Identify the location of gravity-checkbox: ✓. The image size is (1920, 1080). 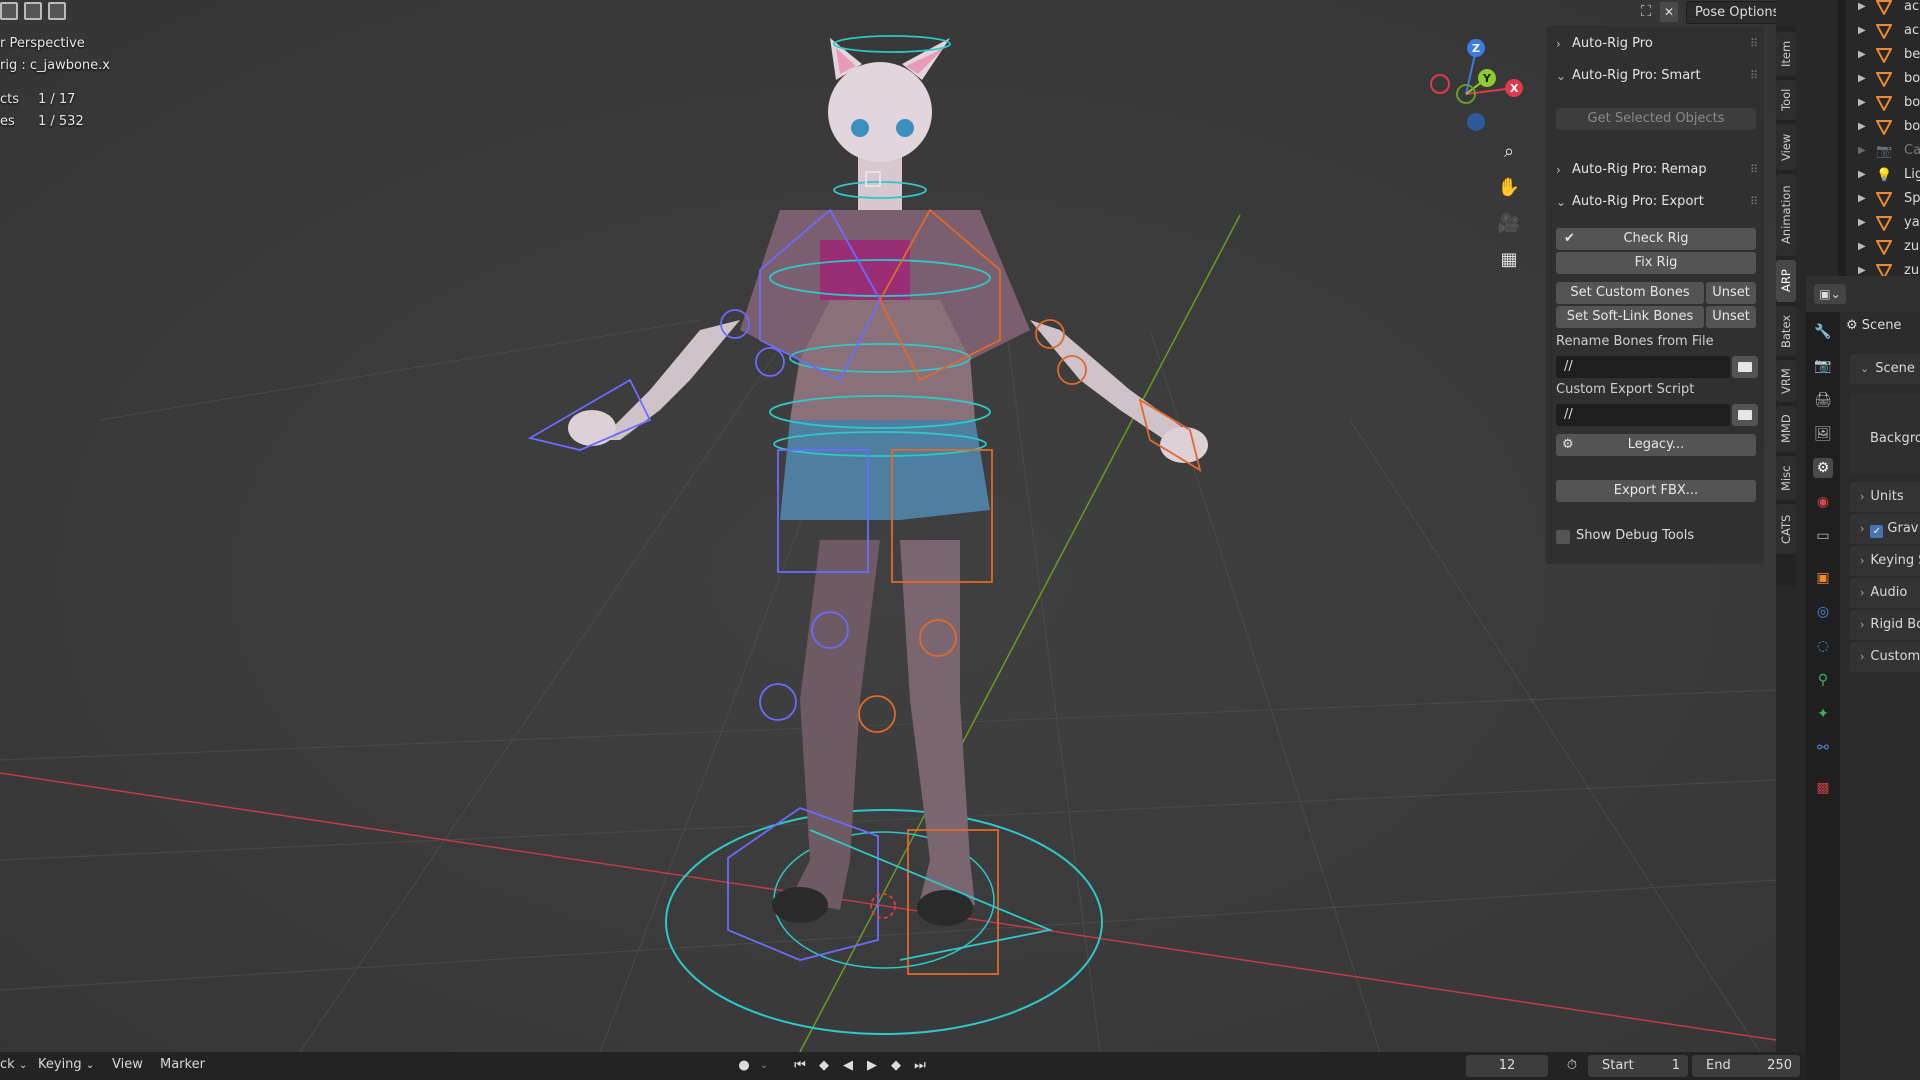
(1877, 531).